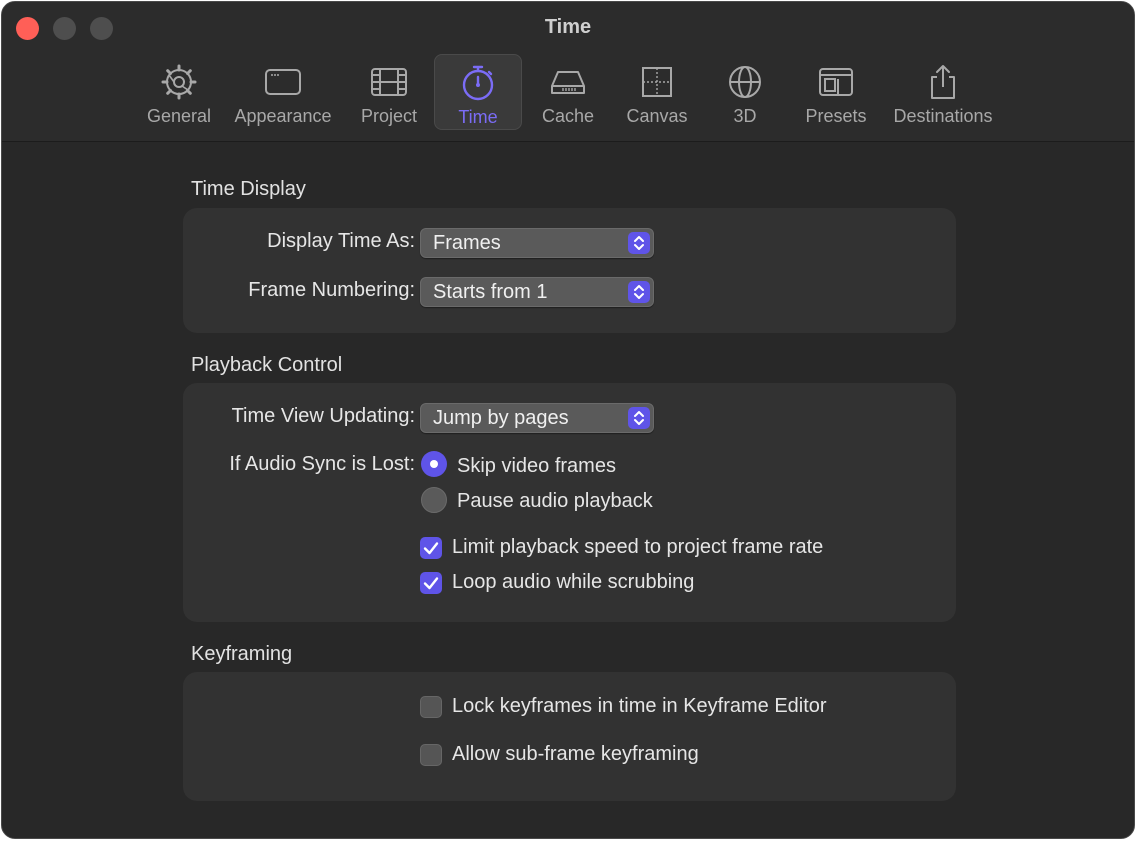 The height and width of the screenshot is (842, 1138). What do you see at coordinates (490, 292) in the screenshot?
I see `popup-value: Starts from 1` at bounding box center [490, 292].